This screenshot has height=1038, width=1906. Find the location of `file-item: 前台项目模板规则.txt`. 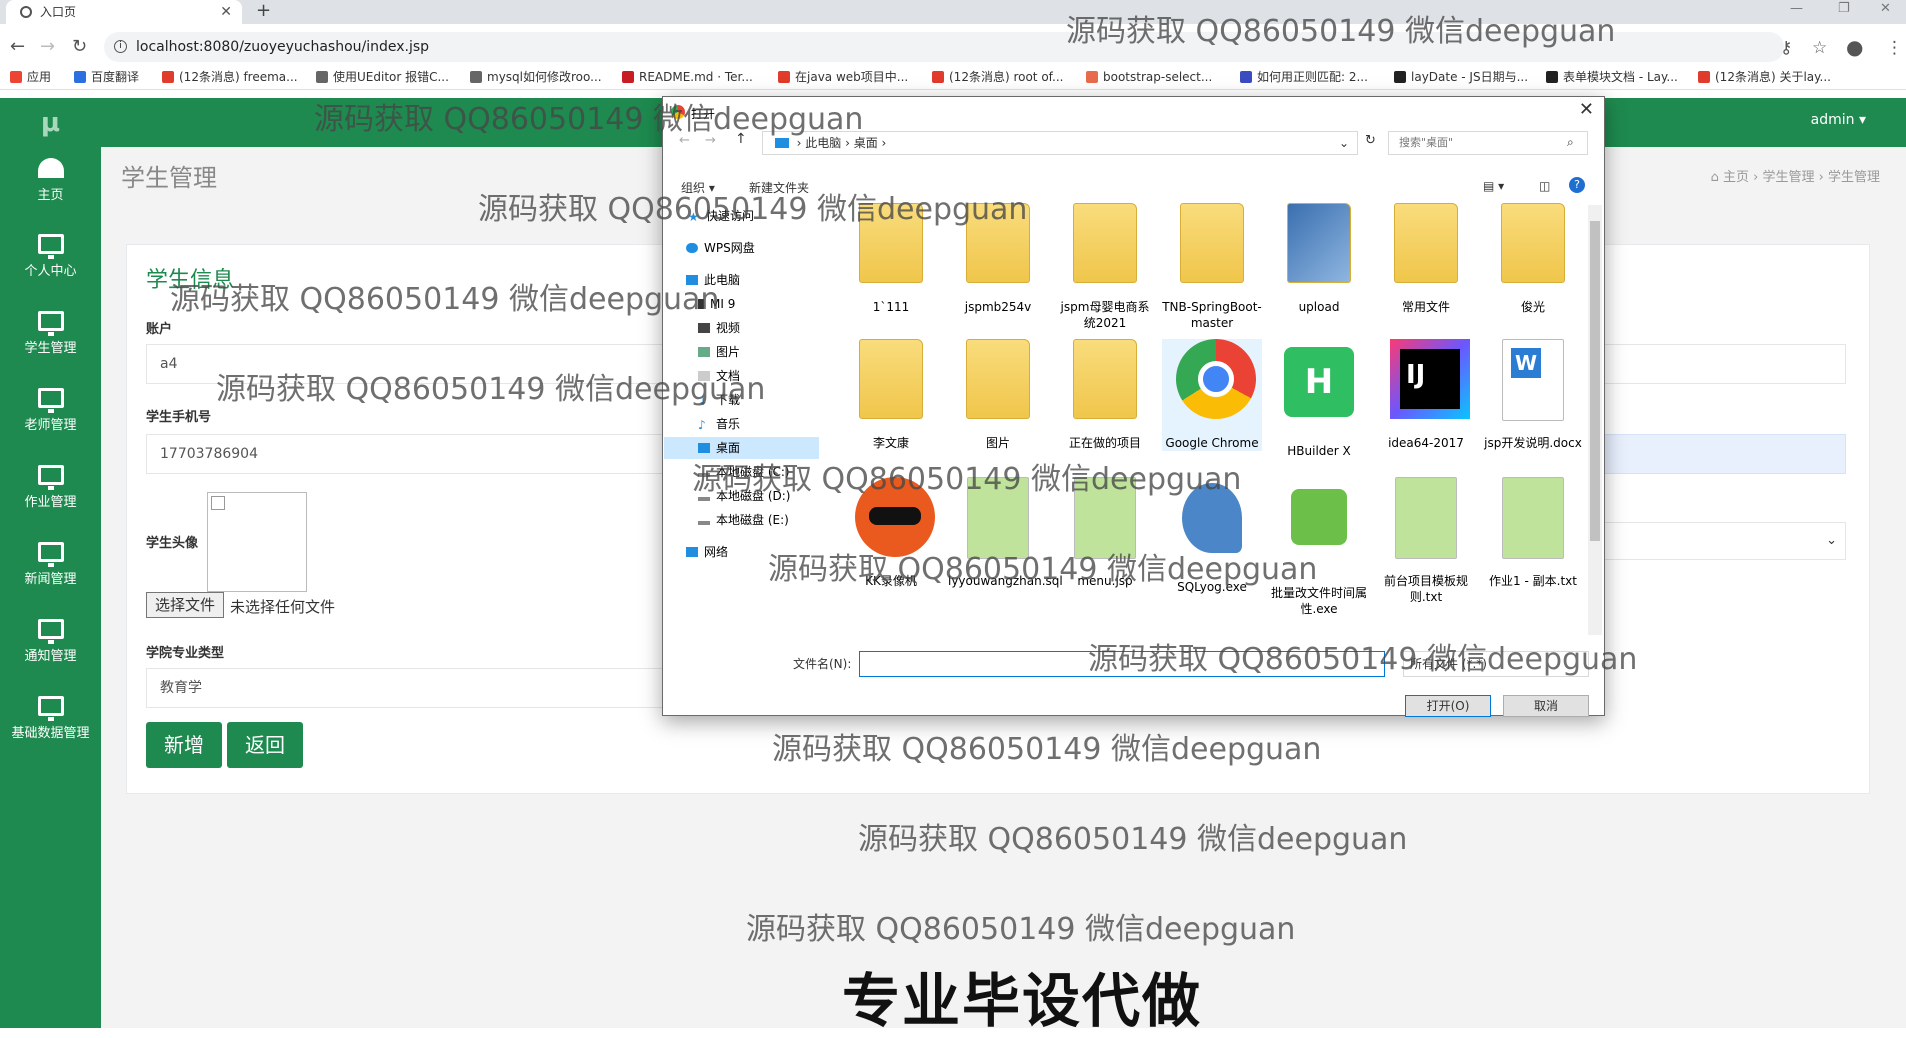

file-item: 前台项目模板规则.txt is located at coordinates (1426, 541).